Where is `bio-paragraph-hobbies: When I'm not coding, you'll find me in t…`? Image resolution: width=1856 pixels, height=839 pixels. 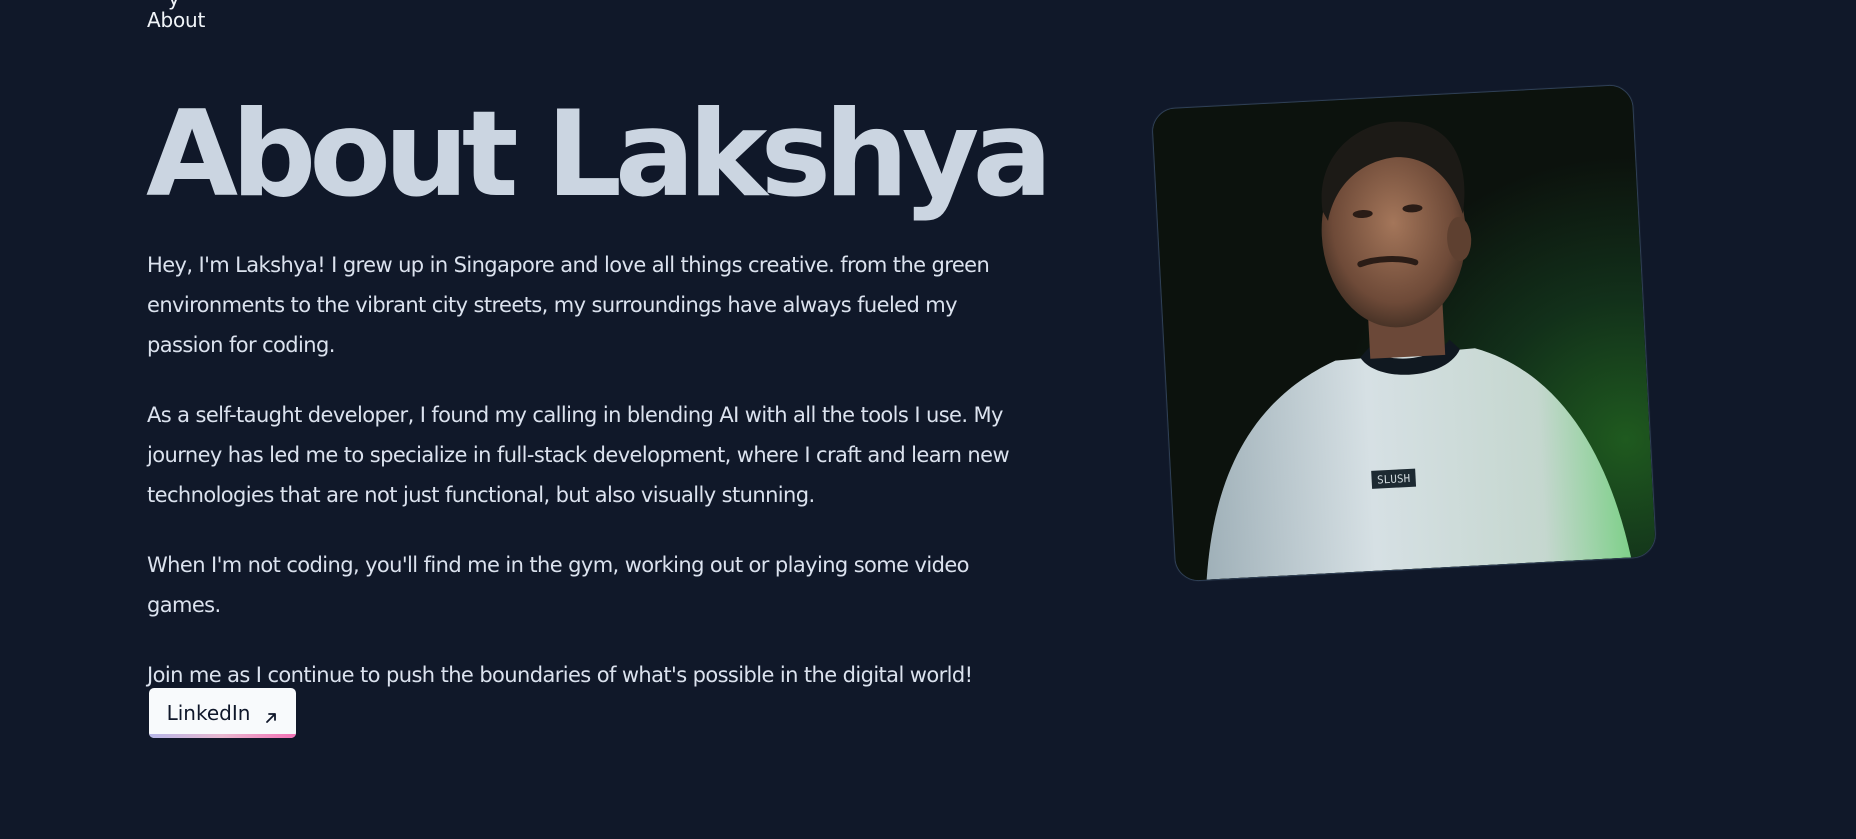
bio-paragraph-hobbies: When I'm not coding, you'll find me in t… is located at coordinates (558, 585).